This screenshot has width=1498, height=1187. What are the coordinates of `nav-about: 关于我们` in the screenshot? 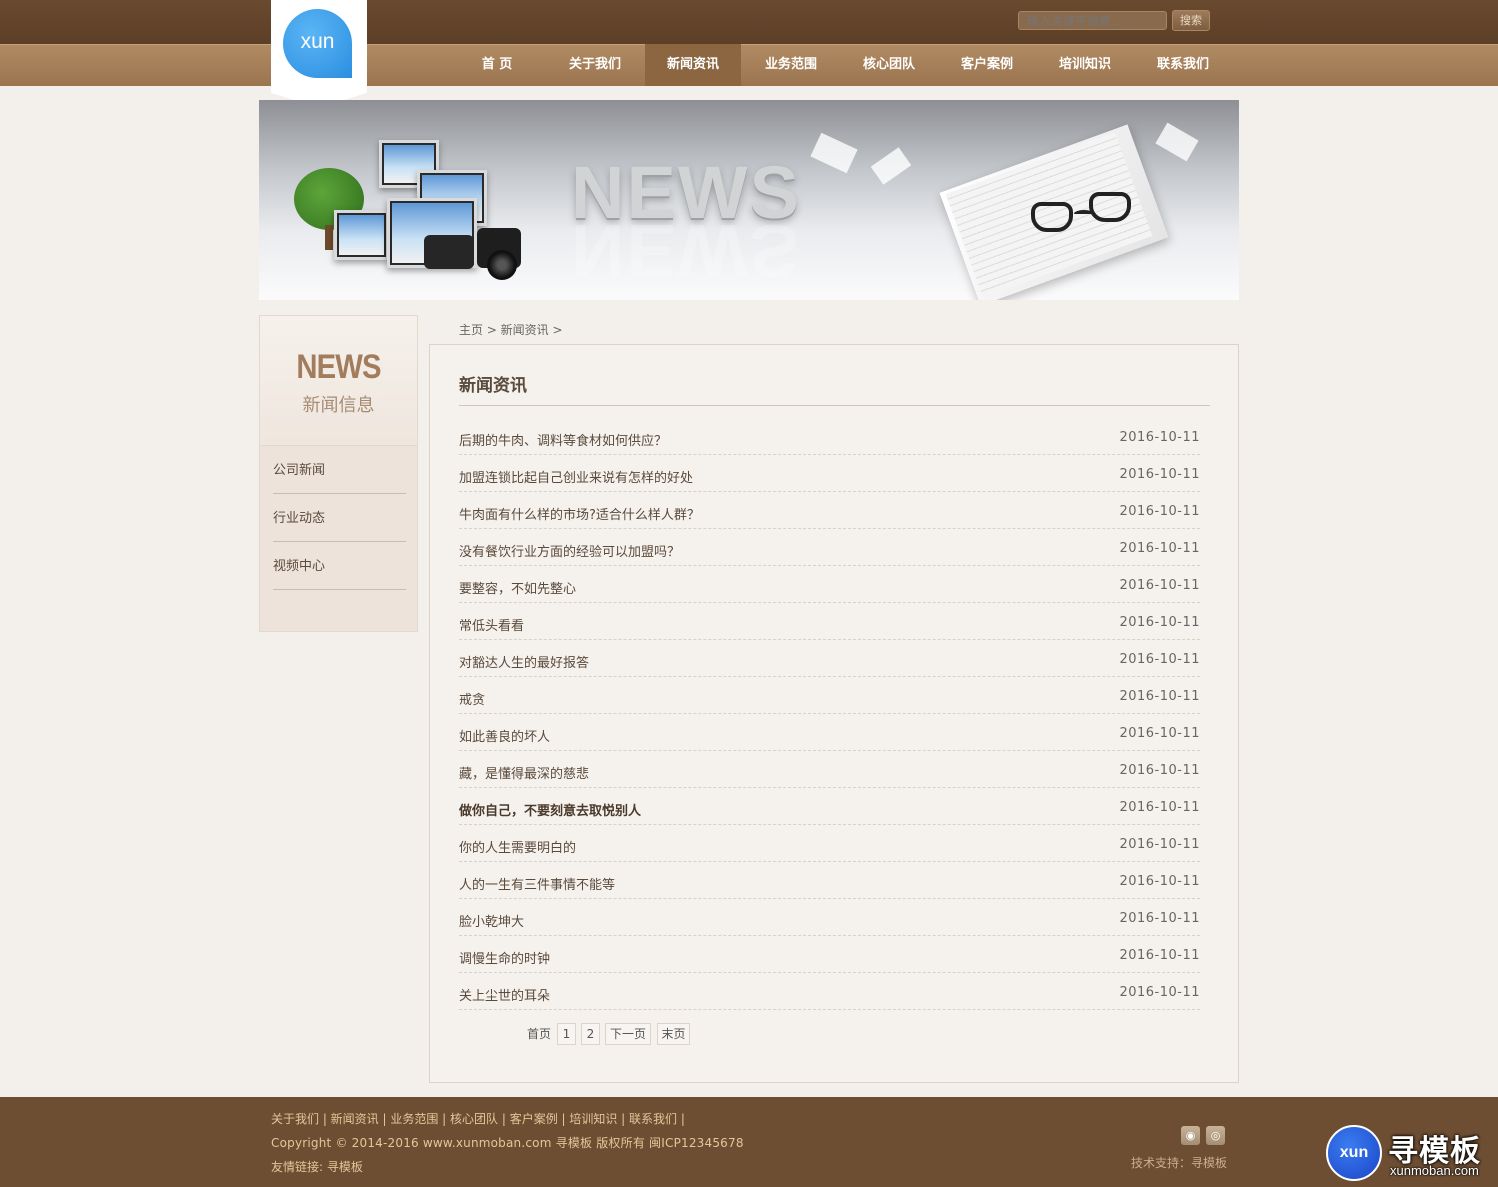 It's located at (595, 65).